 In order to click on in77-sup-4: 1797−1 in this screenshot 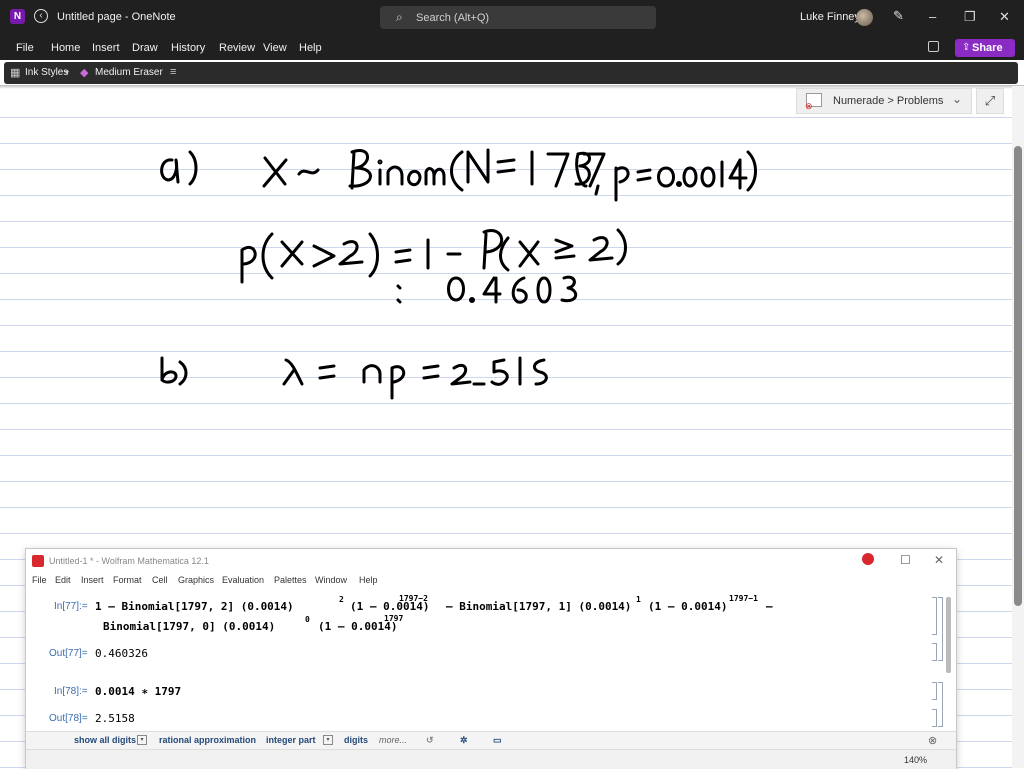, I will do `click(743, 598)`.